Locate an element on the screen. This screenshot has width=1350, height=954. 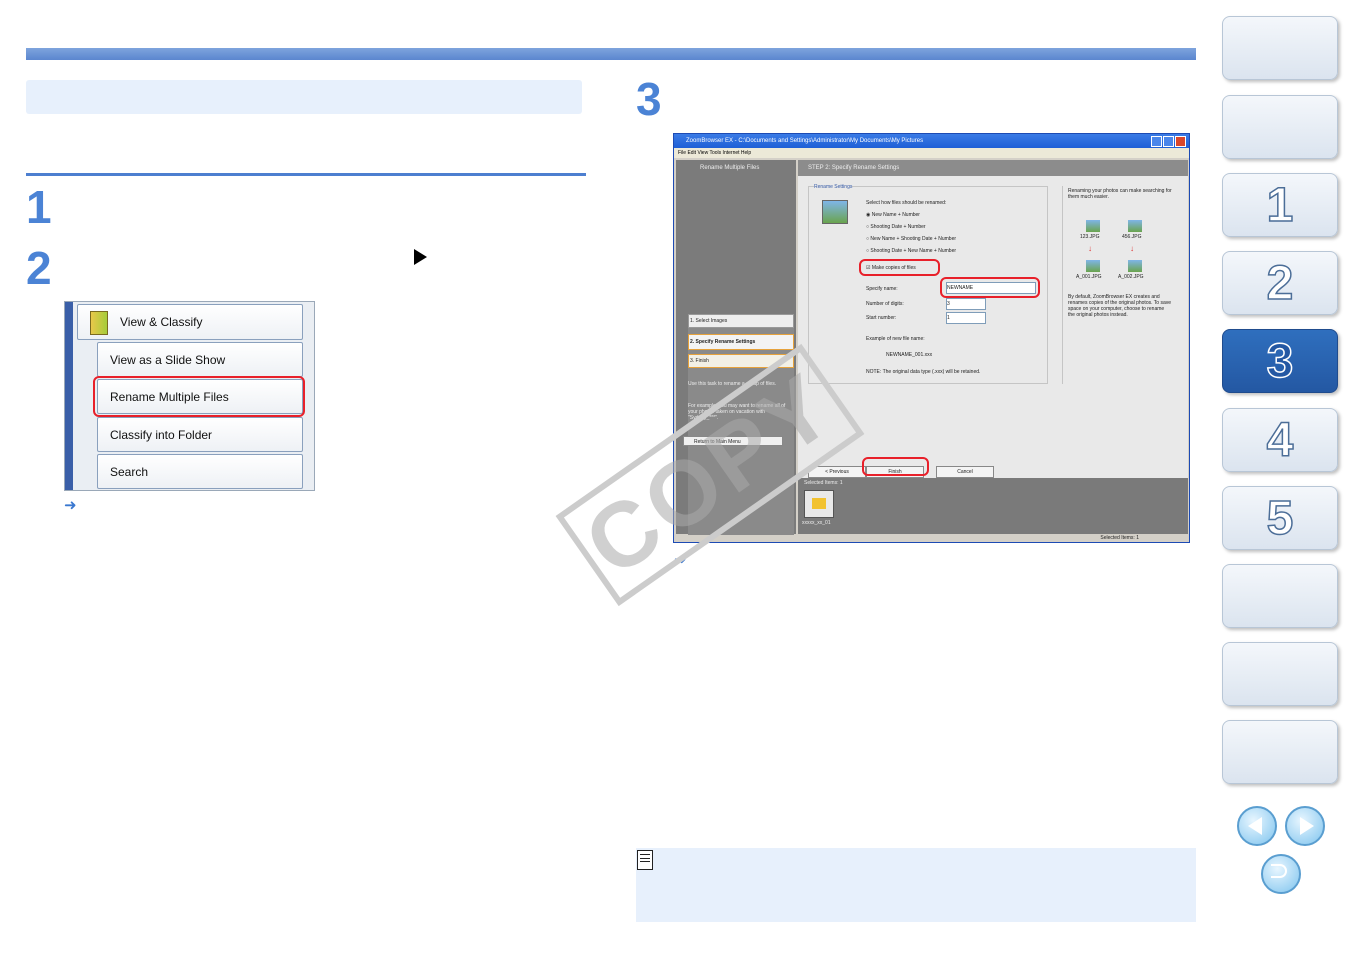
before-name-2: 456.JPG is located at coordinates (1132, 237).